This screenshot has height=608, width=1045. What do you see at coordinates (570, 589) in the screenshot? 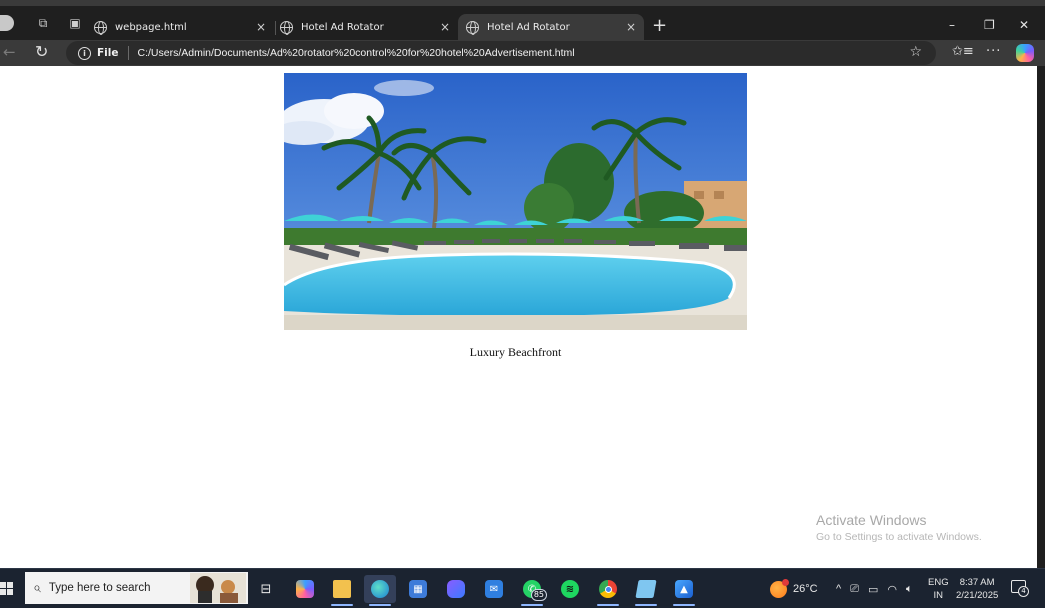
I see `spotify-icon: ≋` at bounding box center [570, 589].